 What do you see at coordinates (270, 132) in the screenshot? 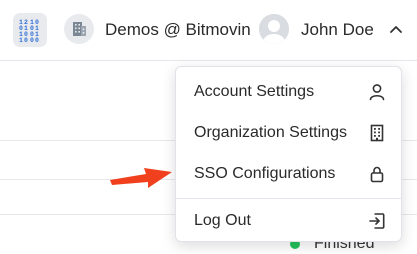
I see `menu-item-label: Organization Settings` at bounding box center [270, 132].